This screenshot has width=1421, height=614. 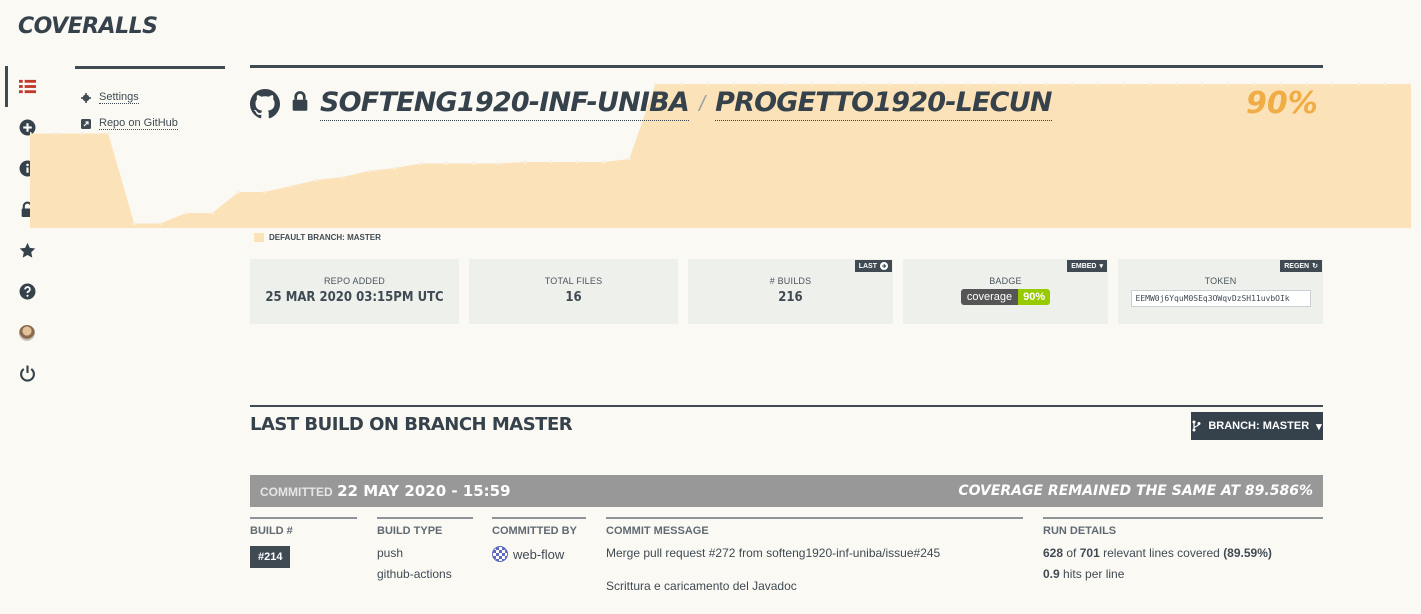 I want to click on power-icon, so click(x=27, y=373).